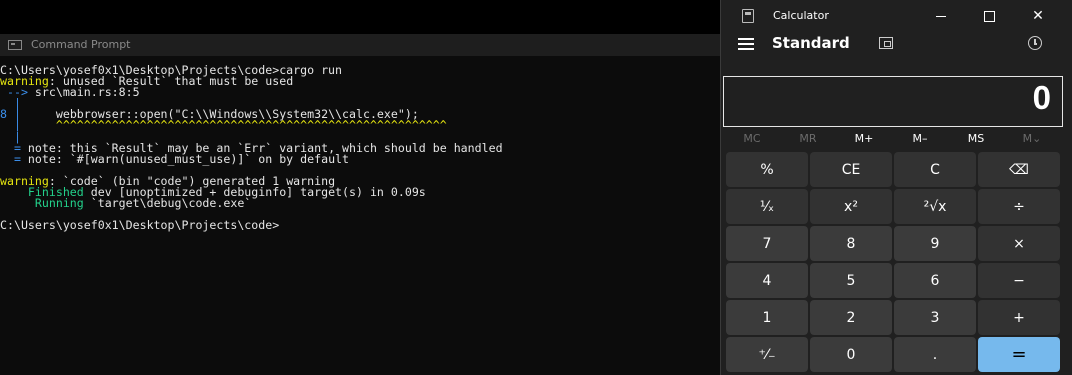  Describe the element at coordinates (1019, 354) in the screenshot. I see `equals-button: =` at that location.